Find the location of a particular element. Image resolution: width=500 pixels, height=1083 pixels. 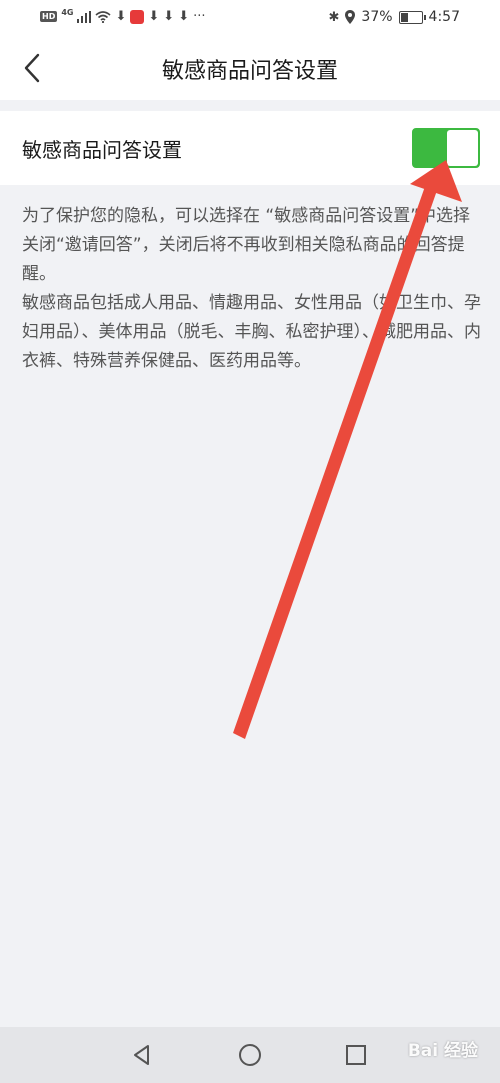

more-dots-icon: ··· is located at coordinates (199, 16).